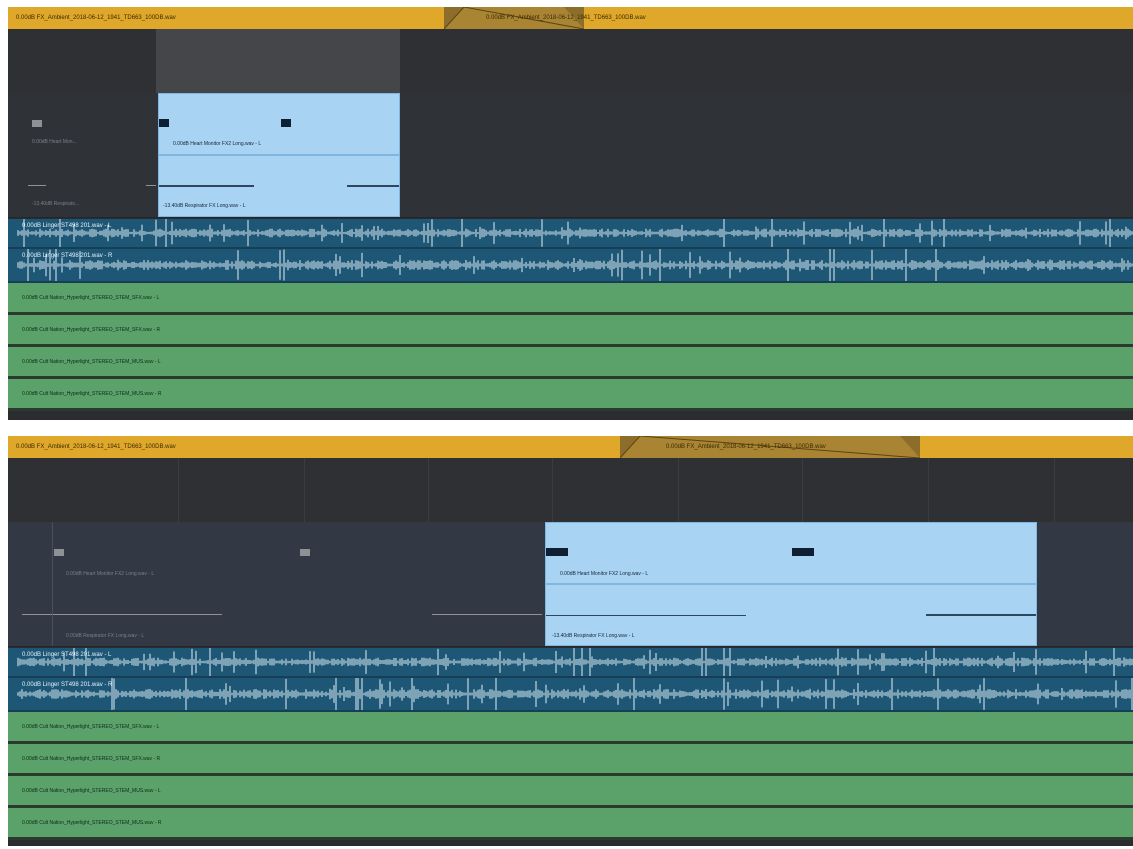 This screenshot has width=1133, height=849. What do you see at coordinates (105, 636) in the screenshot?
I see `ghost-track-label: 0.00dB Respirator FX Long.wav - L` at bounding box center [105, 636].